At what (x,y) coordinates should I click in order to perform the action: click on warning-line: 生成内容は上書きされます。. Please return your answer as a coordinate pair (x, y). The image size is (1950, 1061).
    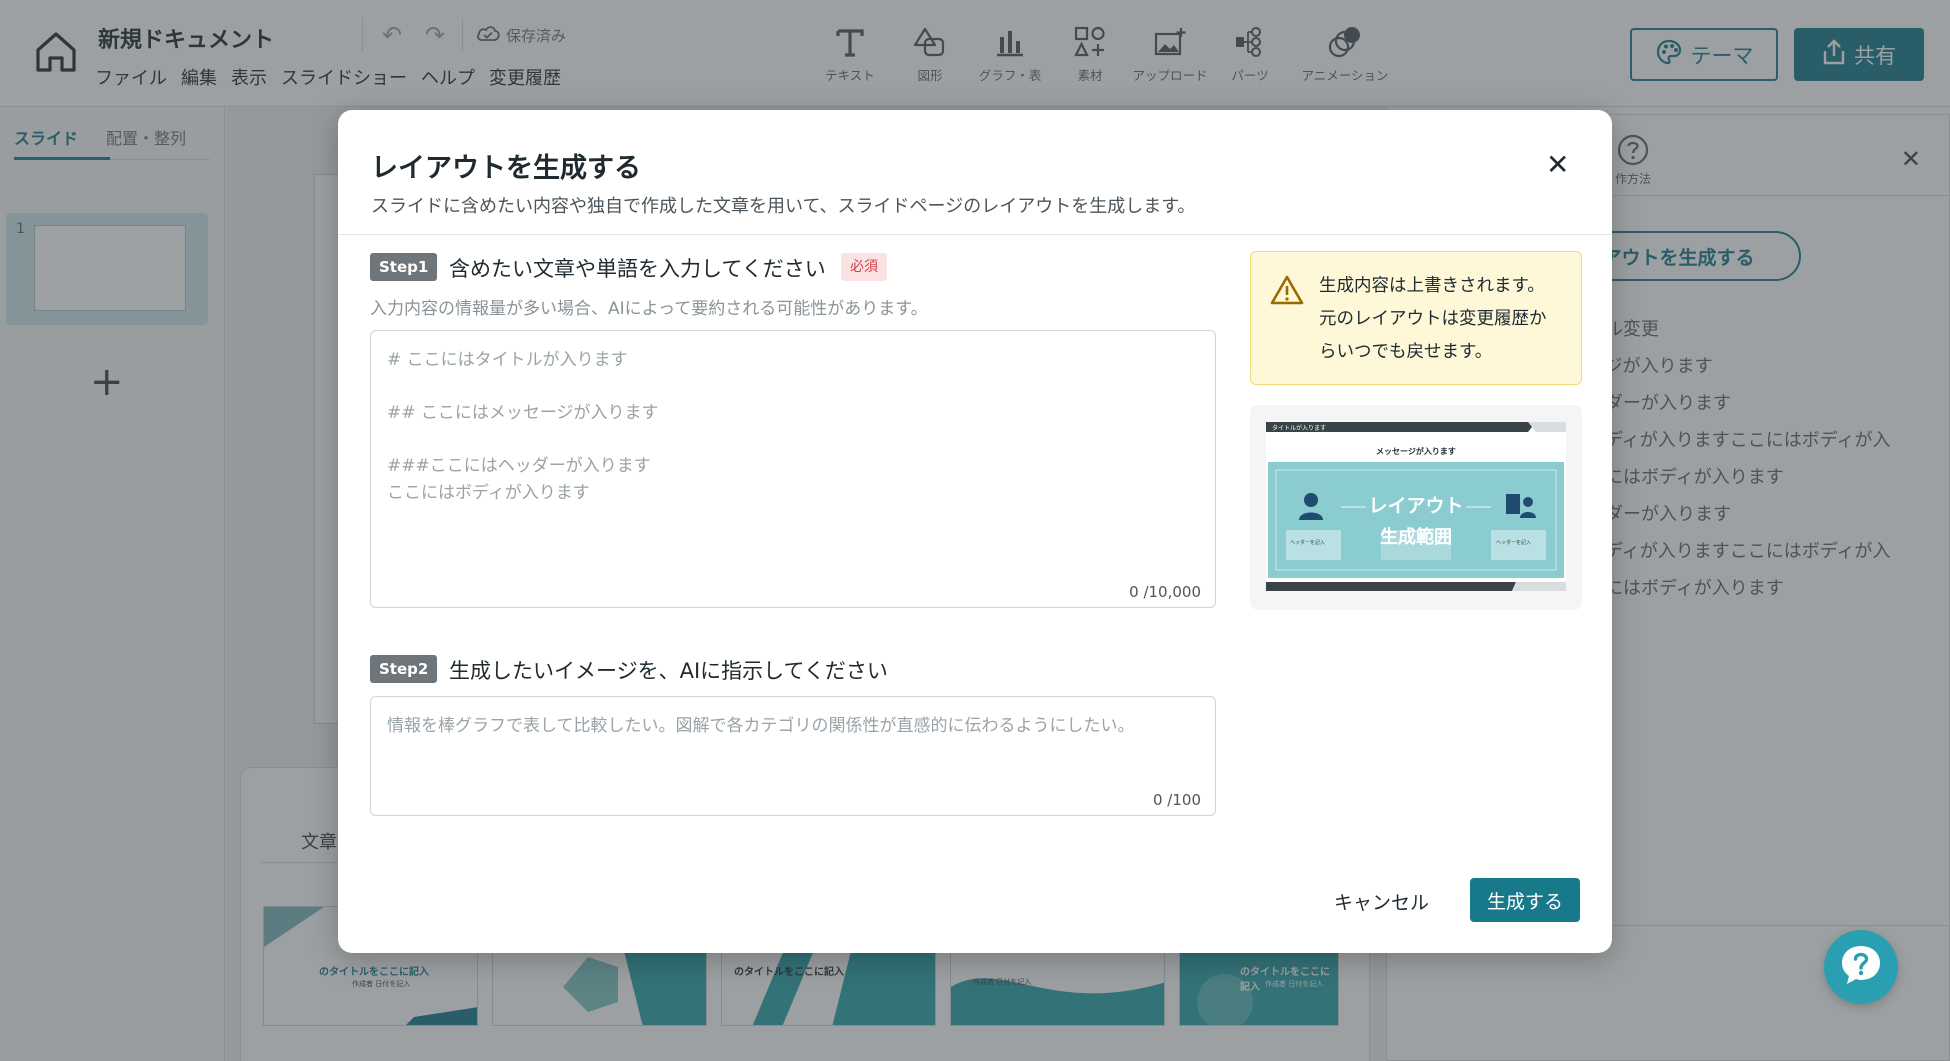
    Looking at the image, I should click on (1432, 286).